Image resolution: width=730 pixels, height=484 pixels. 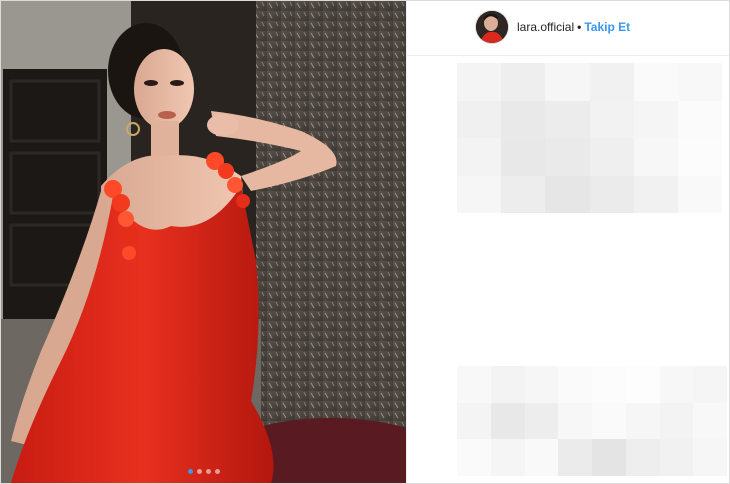 I want to click on post-header-text: lara.official • Takip Et, so click(x=573, y=27).